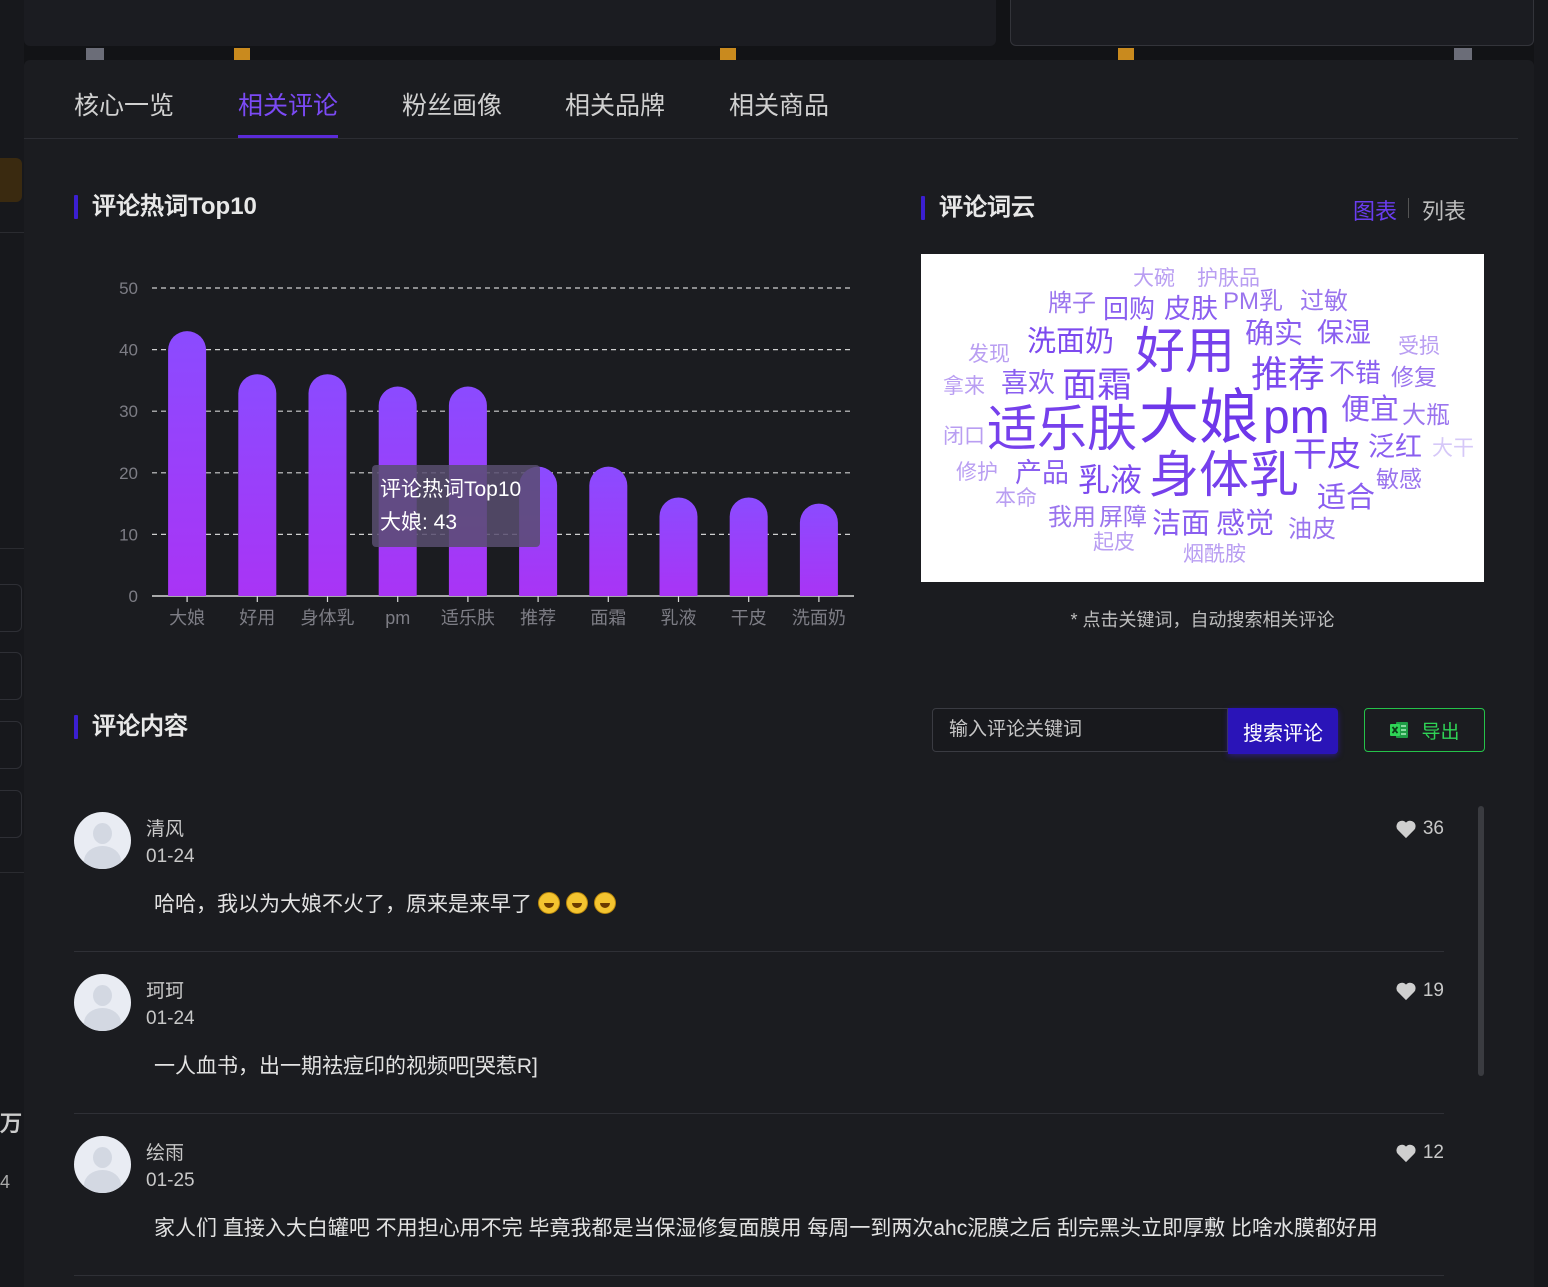 The image size is (1548, 1287). What do you see at coordinates (759, 871) in the screenshot?
I see `comment-item: 清风 01-24 哈哈，我以为大娘不火了，原来是来早了 36` at bounding box center [759, 871].